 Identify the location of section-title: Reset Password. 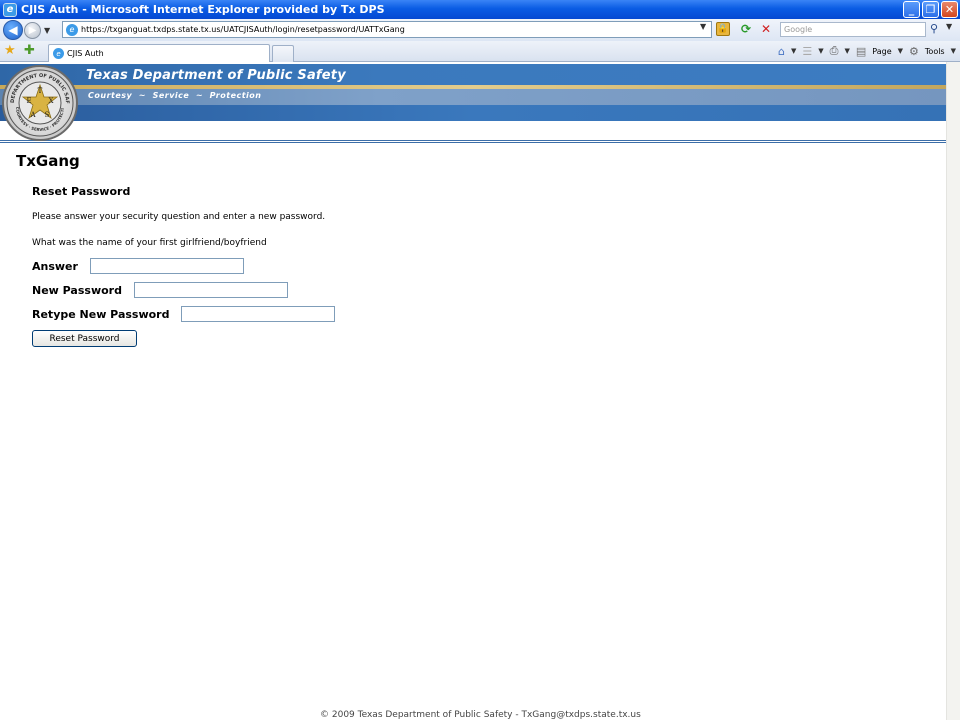
(81, 191).